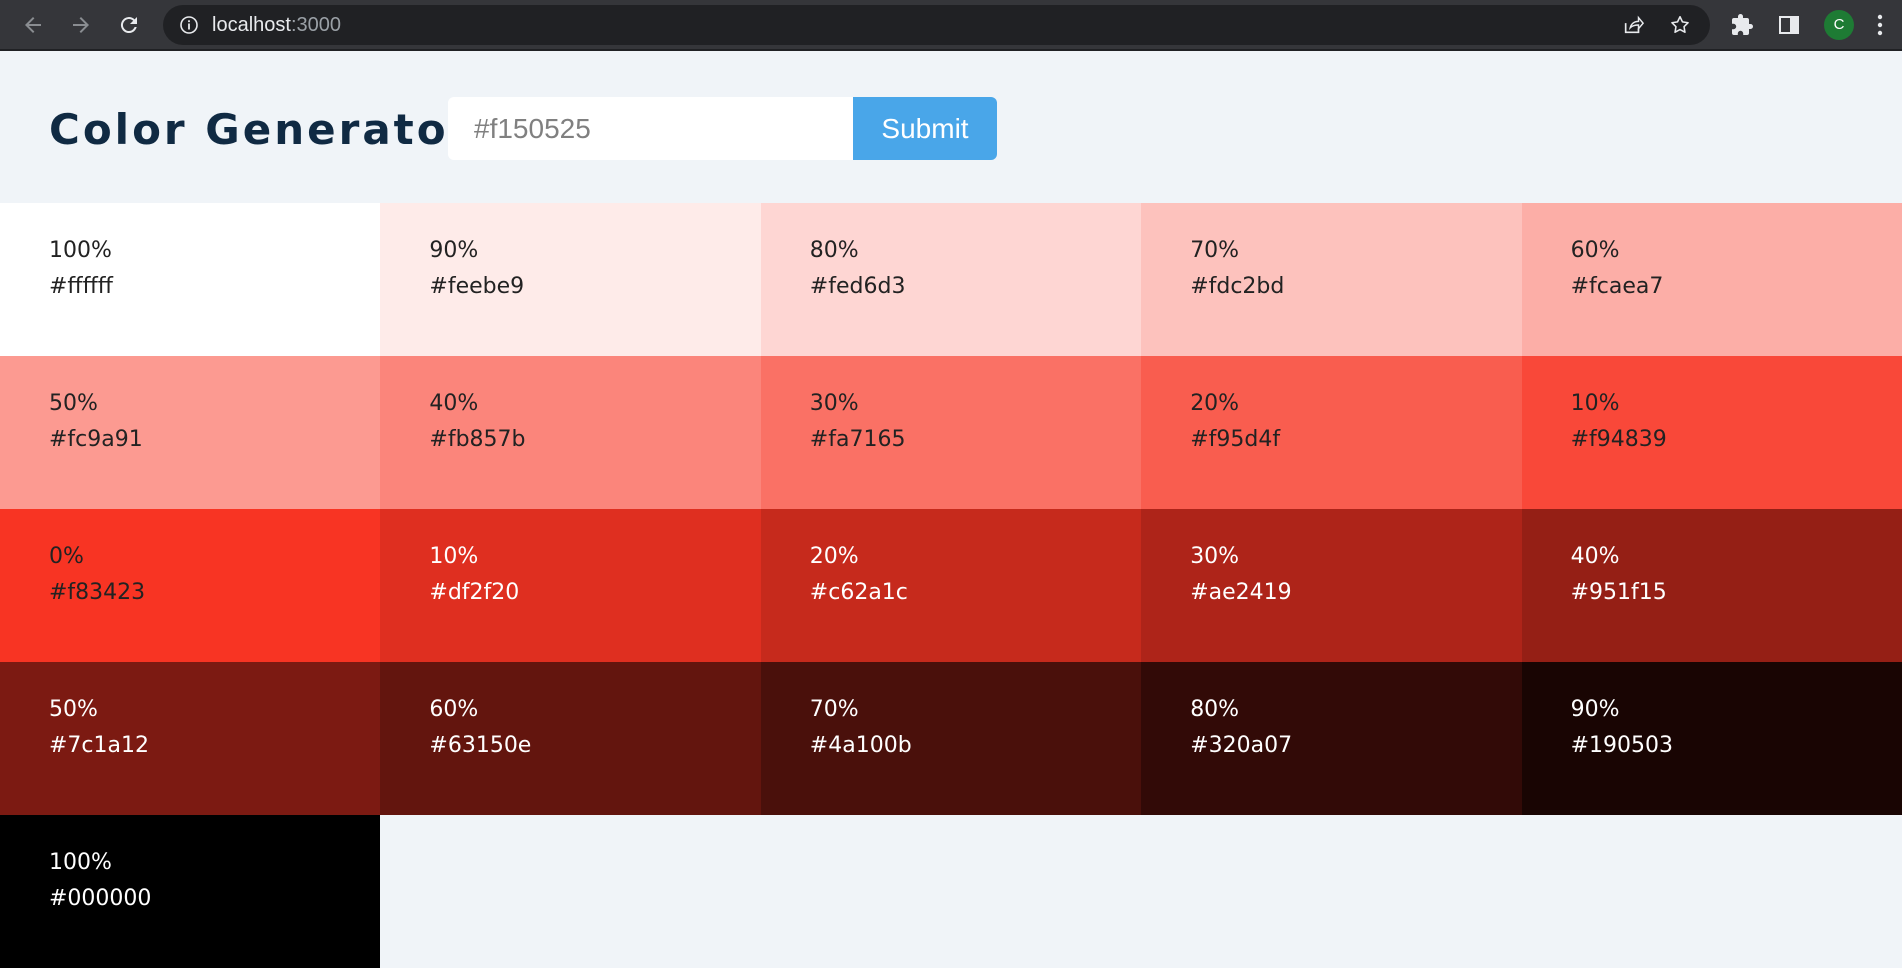 The height and width of the screenshot is (968, 1902). I want to click on color-swatch: 100% #000000, so click(190, 891).